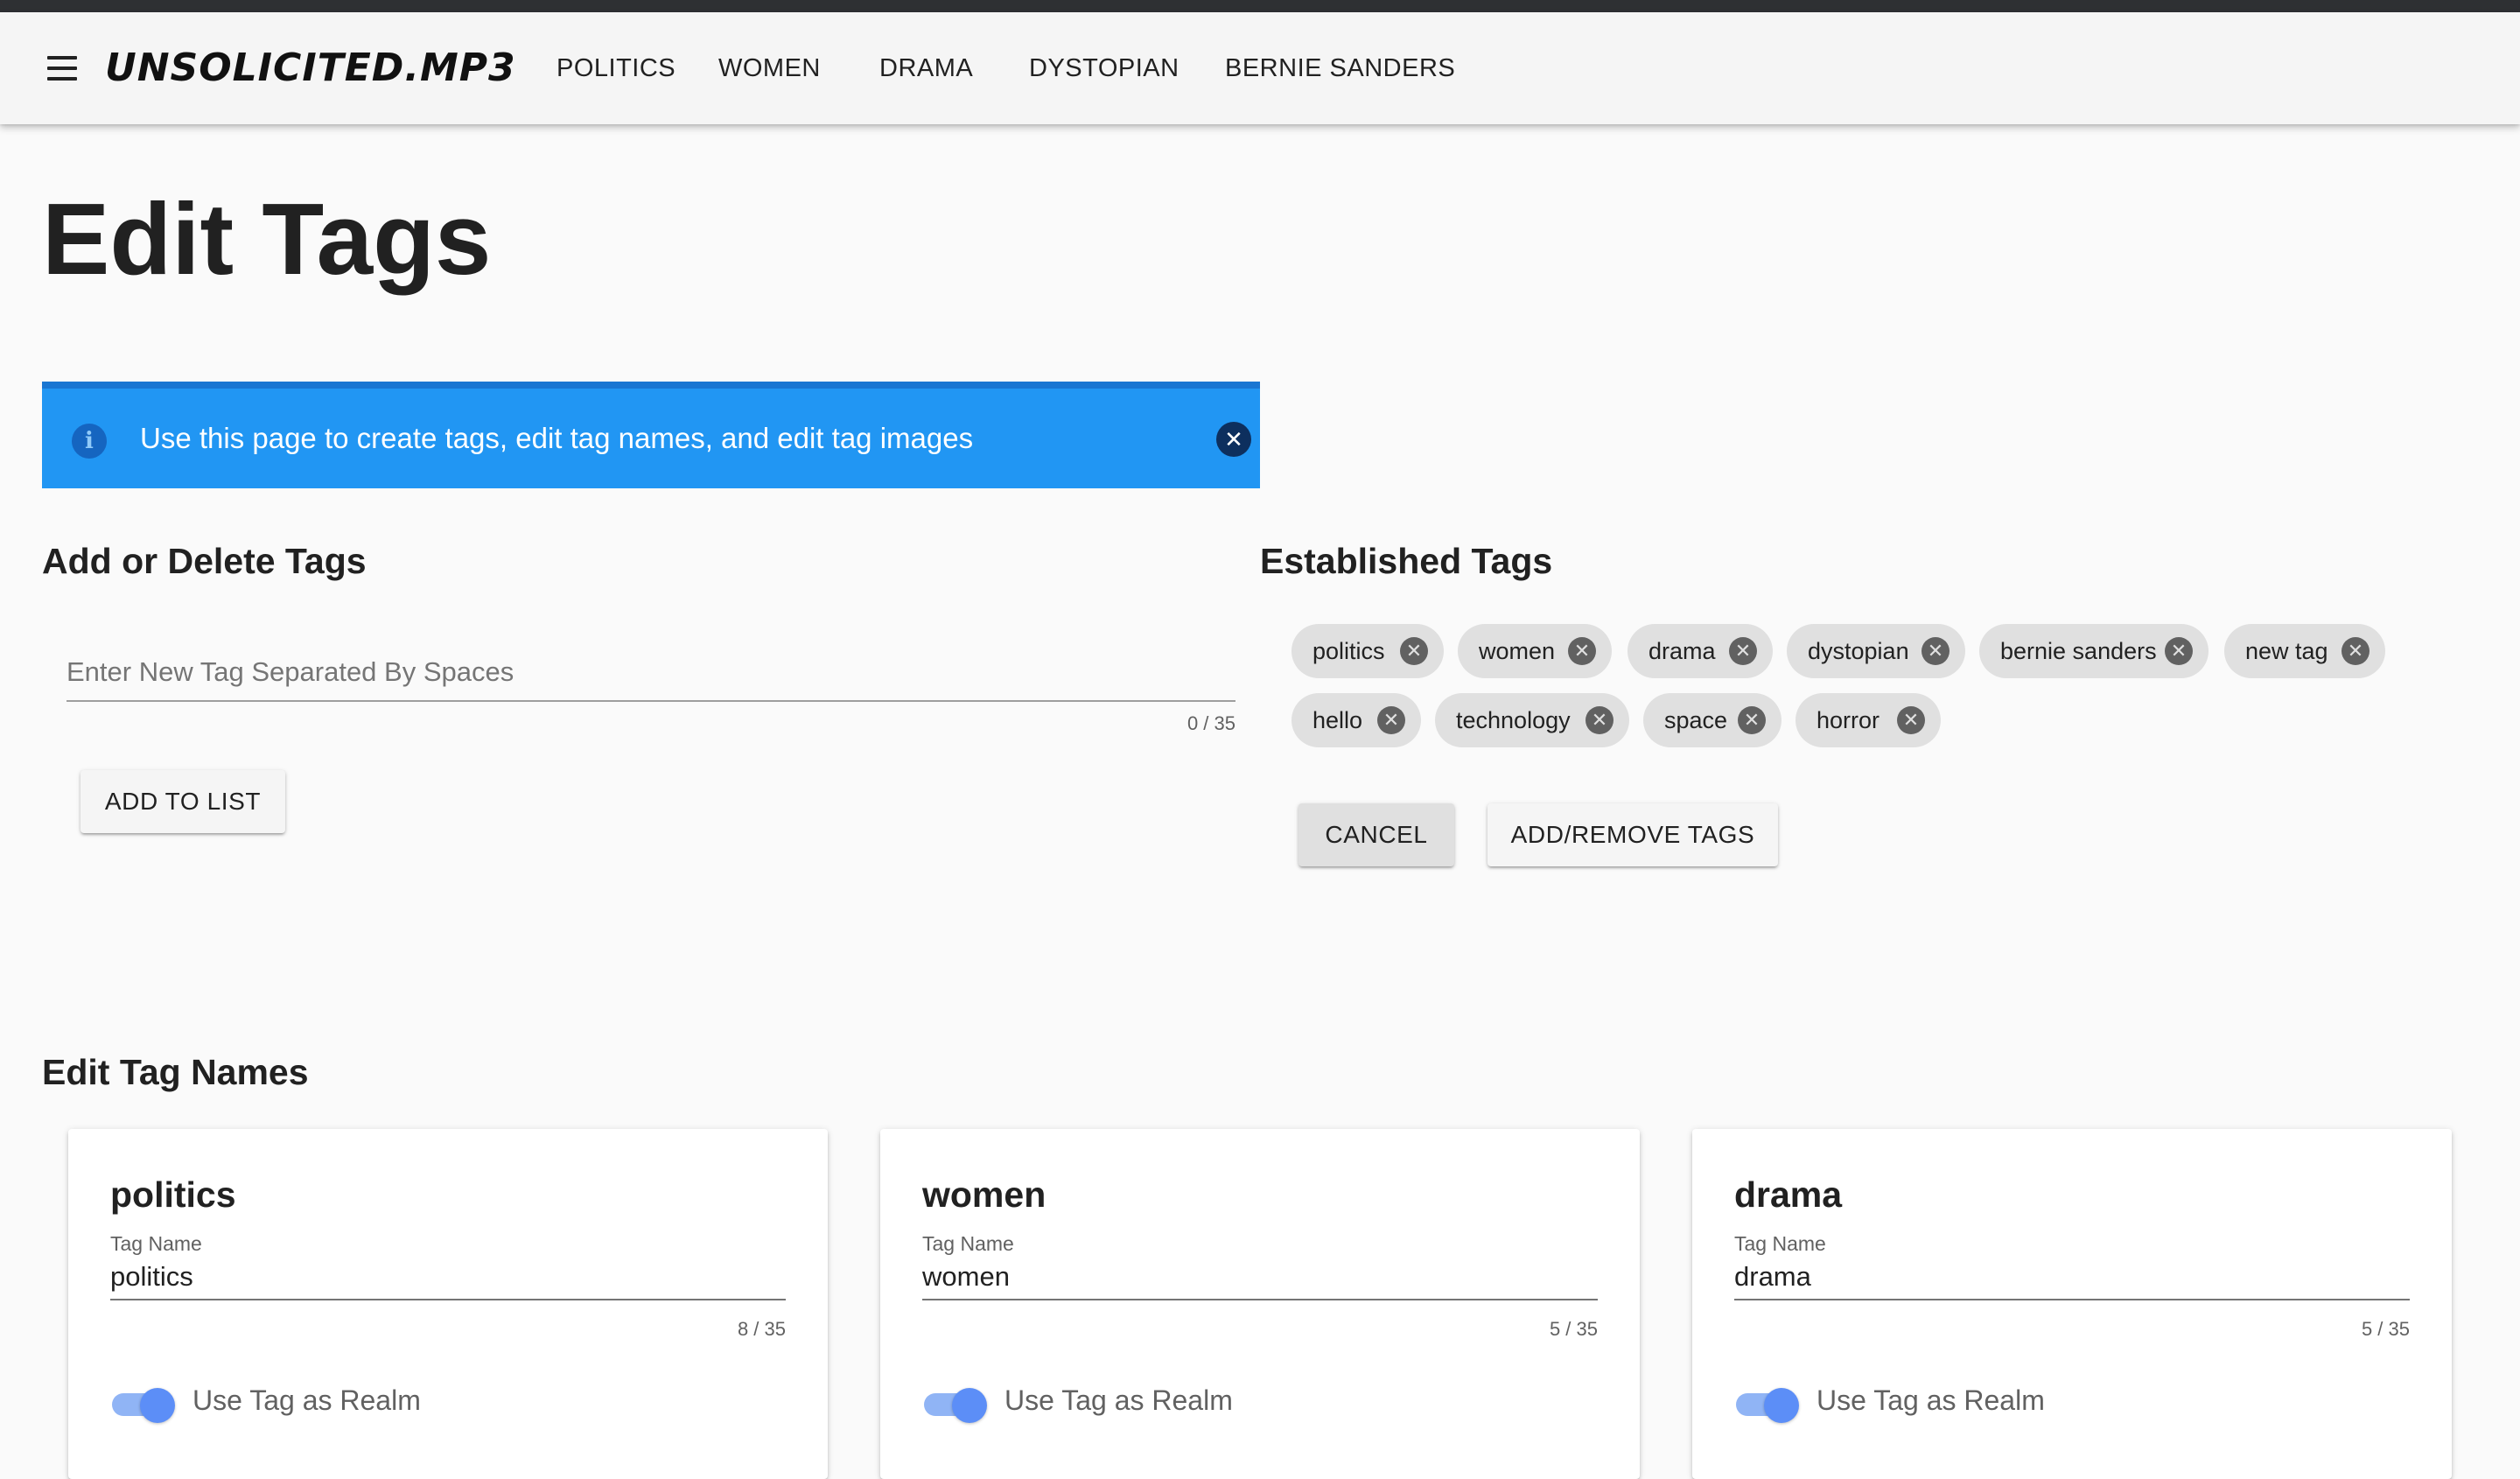 The image size is (2520, 1479). I want to click on tag-chip: hello ✕, so click(1356, 720).